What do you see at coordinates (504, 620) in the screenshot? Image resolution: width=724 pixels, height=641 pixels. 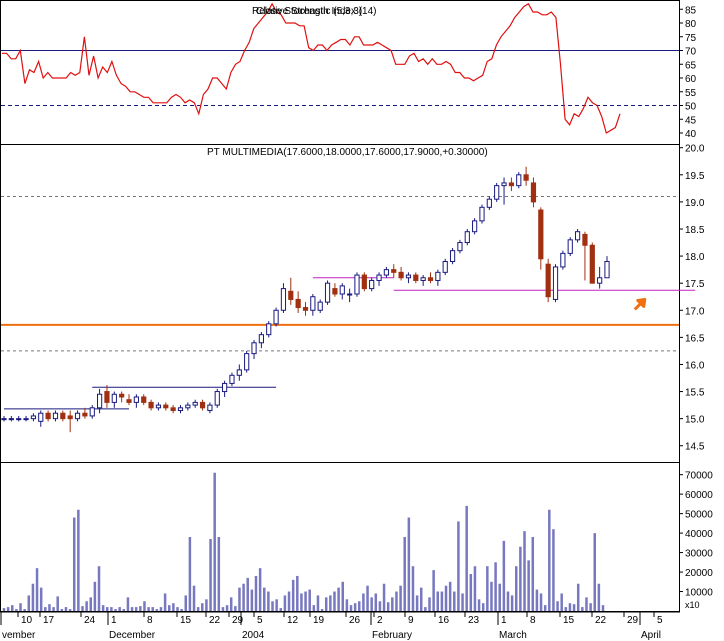 I see `x-tick-label: 1` at bounding box center [504, 620].